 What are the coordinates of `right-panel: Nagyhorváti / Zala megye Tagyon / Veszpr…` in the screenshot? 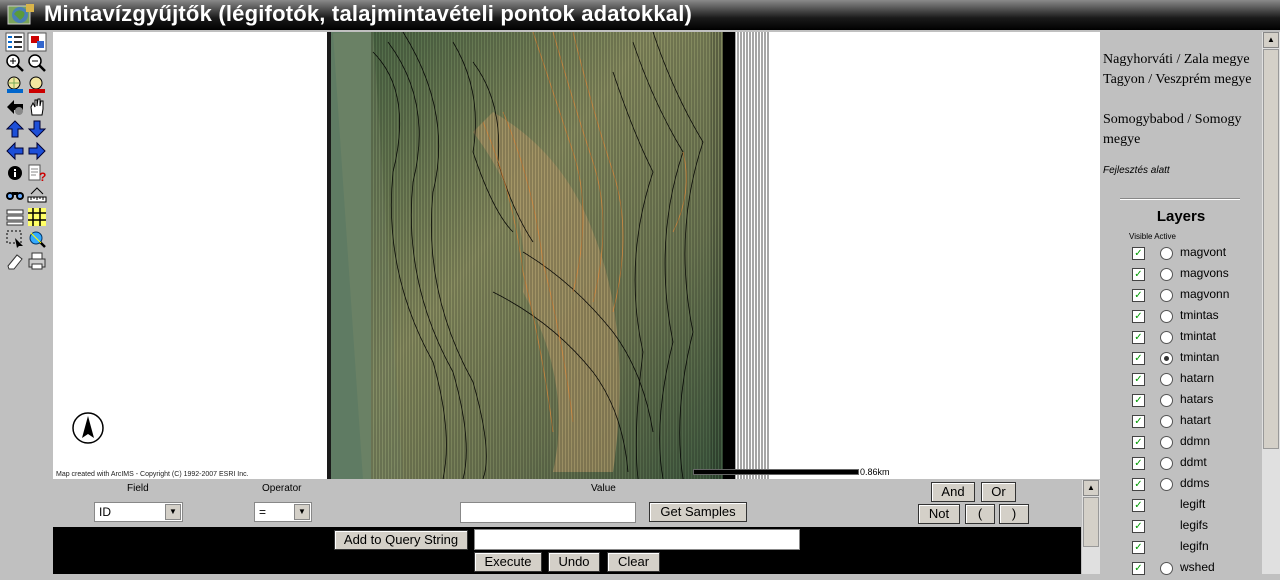 It's located at (1181, 303).